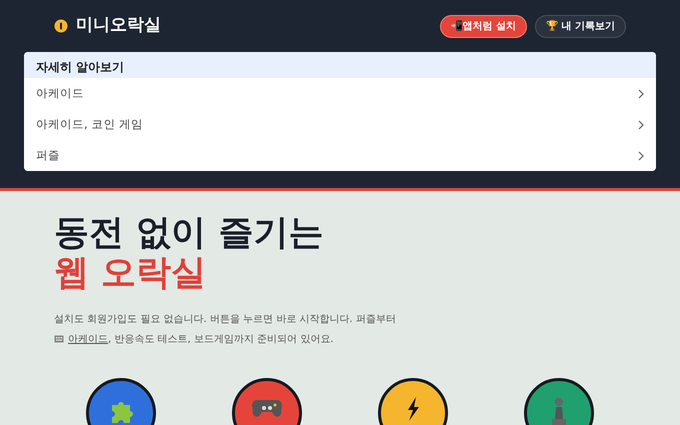 The width and height of the screenshot is (680, 425). Describe the element at coordinates (61, 26) in the screenshot. I see `coin-icon` at that location.